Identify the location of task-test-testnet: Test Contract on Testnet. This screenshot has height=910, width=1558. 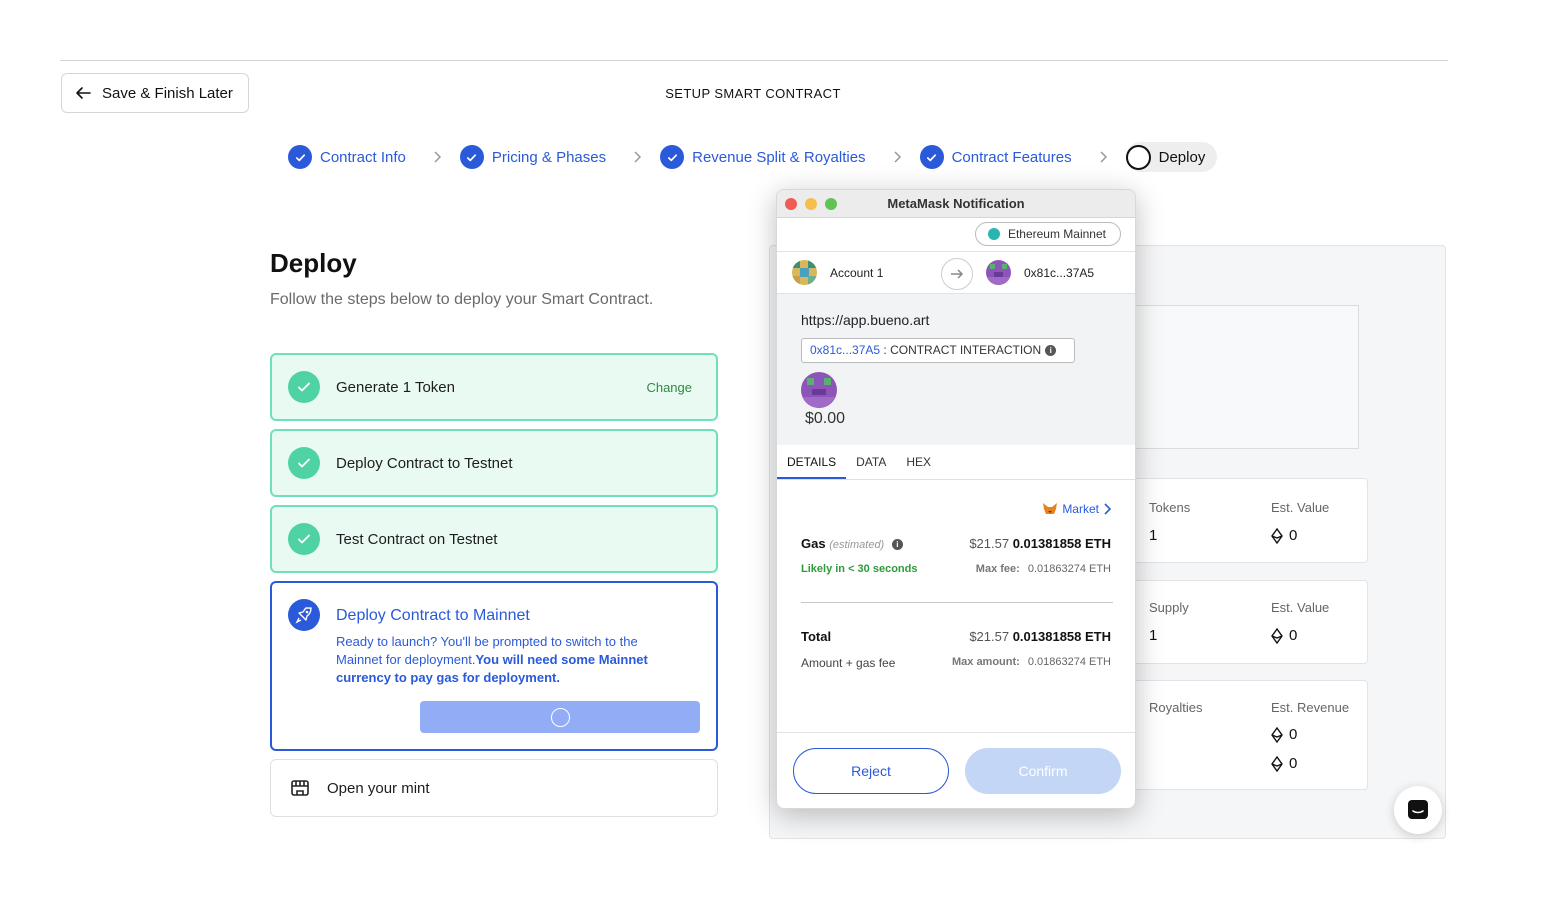
(494, 539).